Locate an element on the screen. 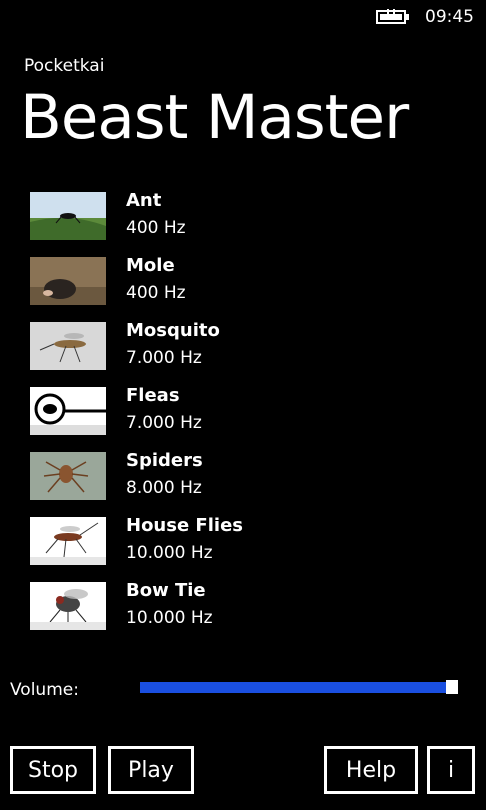  ant-thumbnail is located at coordinates (68, 216).